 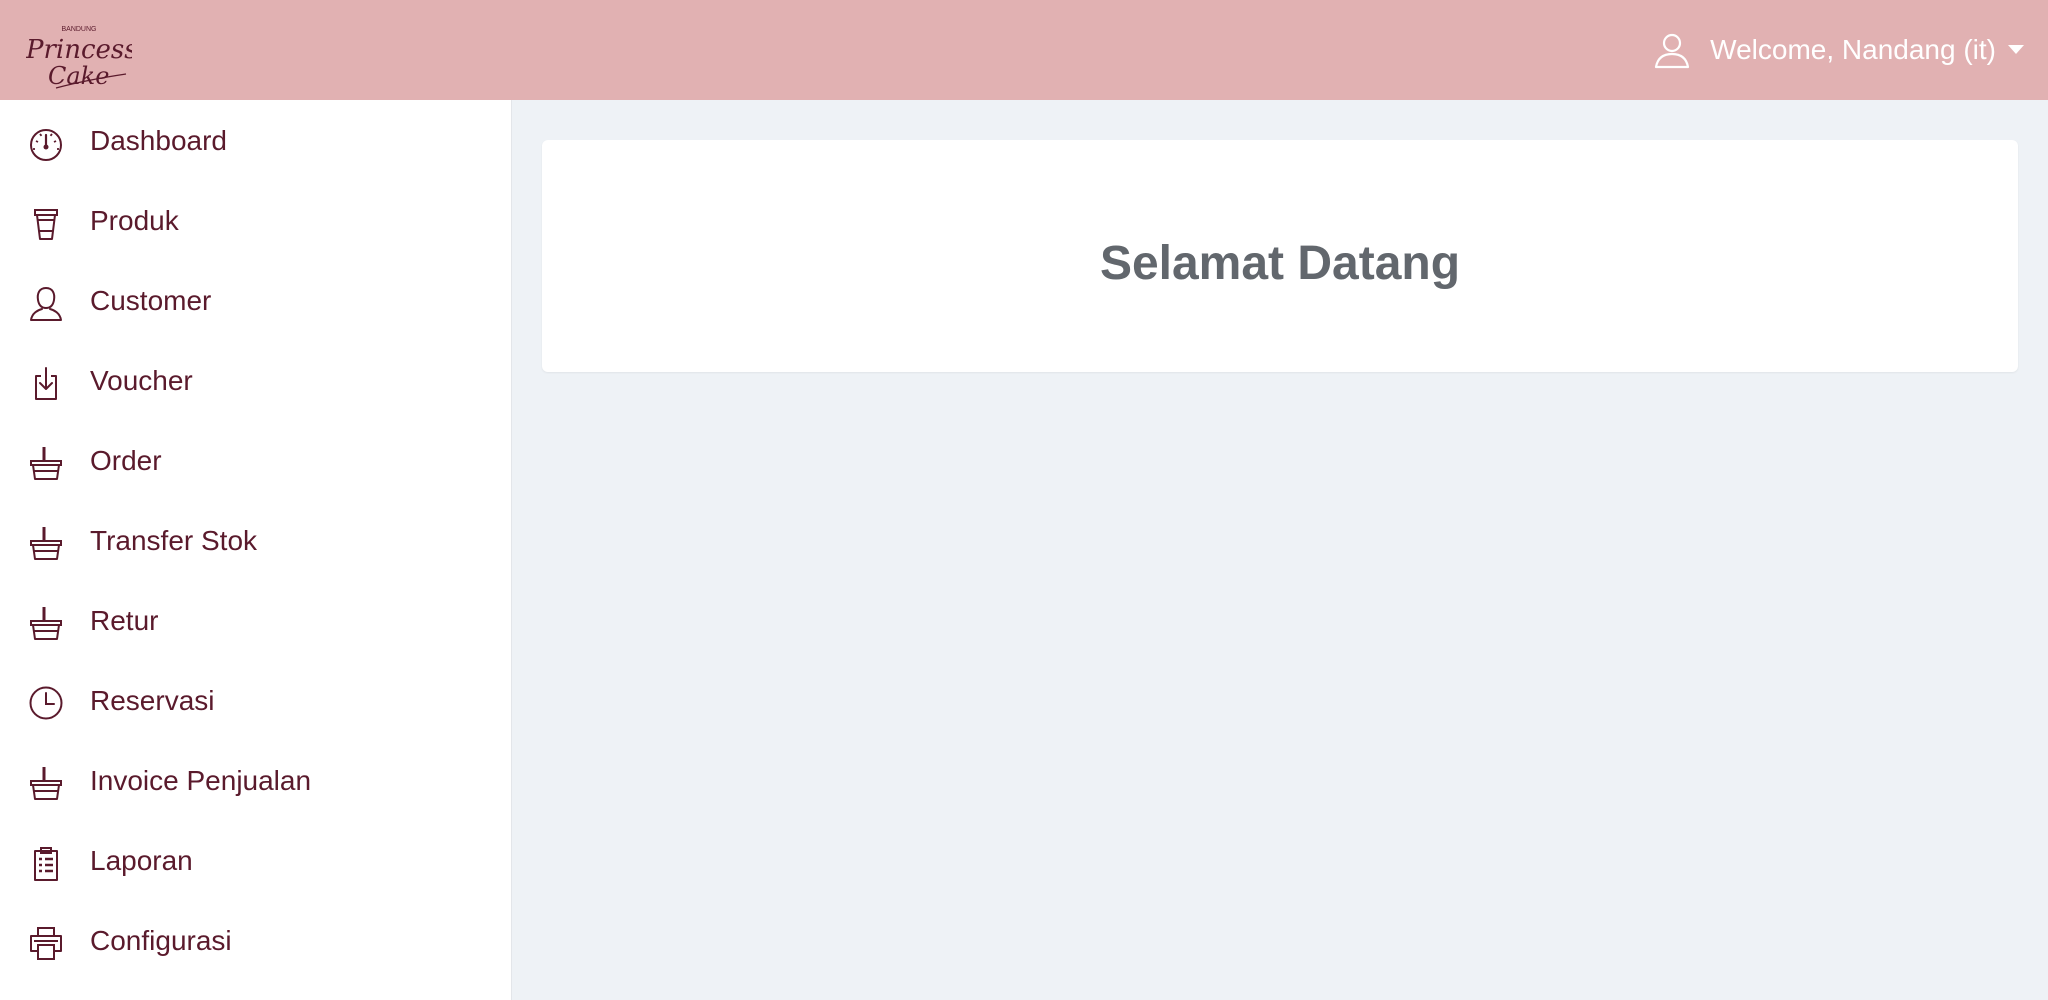 I want to click on svg-text: Cake, so click(x=78, y=76).